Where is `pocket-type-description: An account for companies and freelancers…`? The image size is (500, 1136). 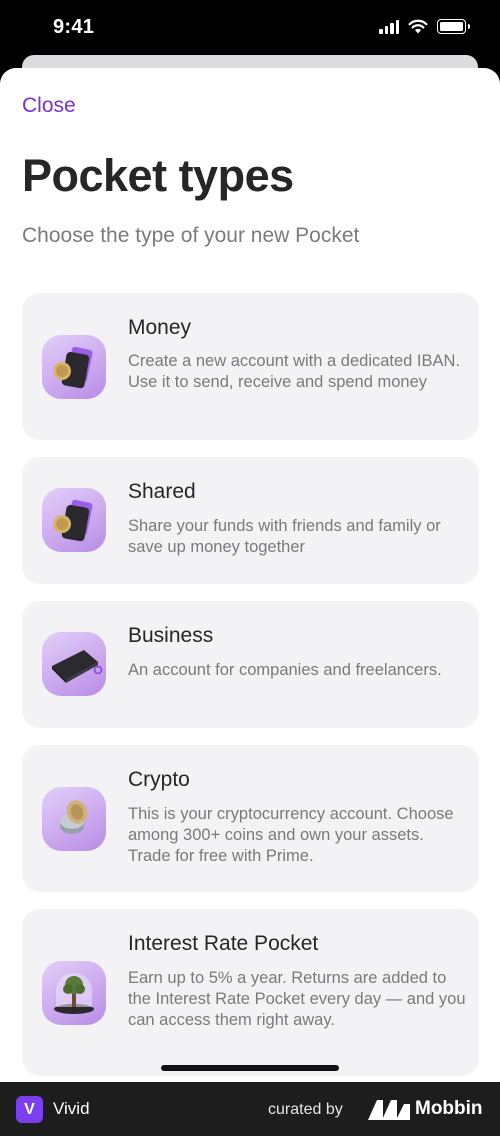
pocket-type-description: An account for companies and freelancers… is located at coordinates (285, 670).